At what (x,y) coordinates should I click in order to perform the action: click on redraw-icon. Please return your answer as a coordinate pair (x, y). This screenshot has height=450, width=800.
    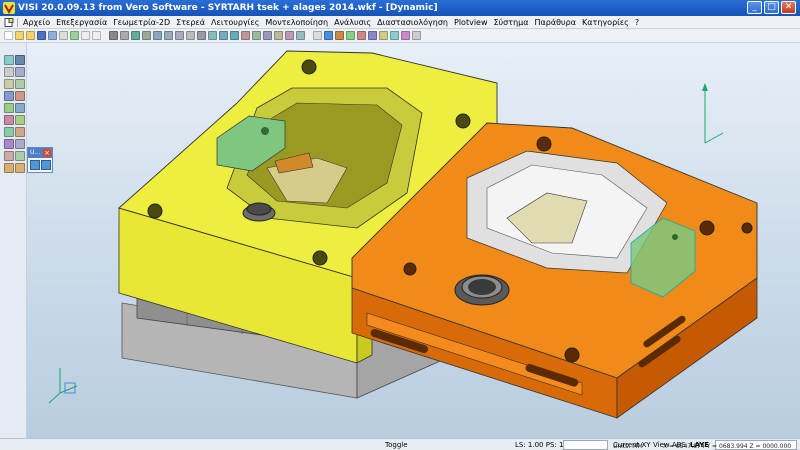
    Looking at the image, I should click on (317, 35).